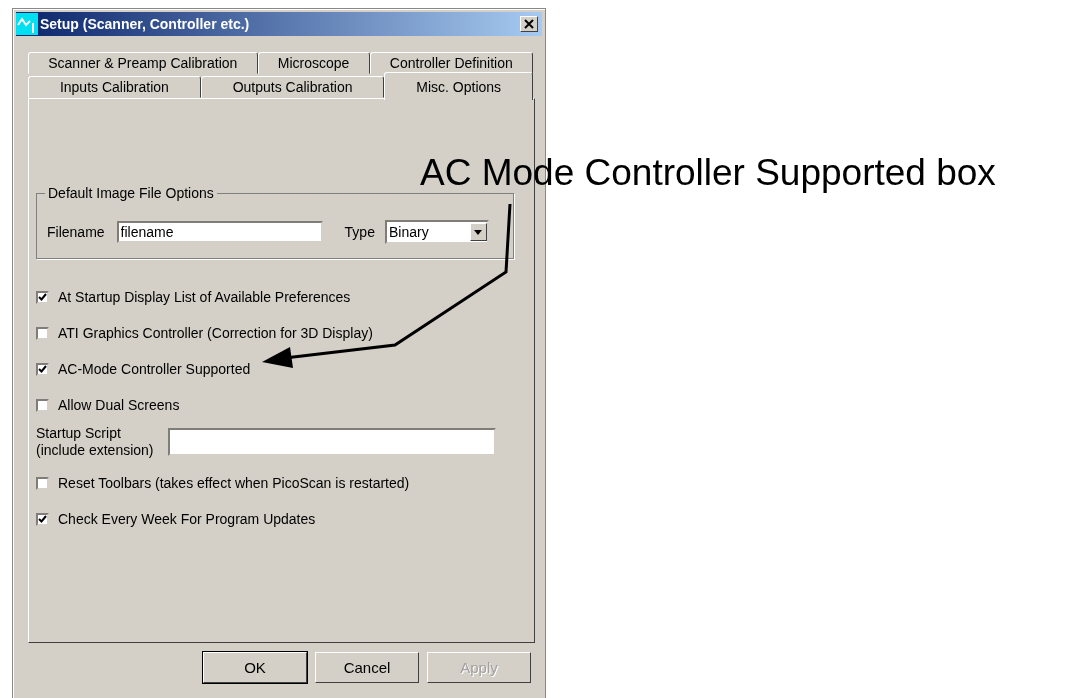  What do you see at coordinates (95, 442) in the screenshot?
I see `field-label: Startup Script (include extension)` at bounding box center [95, 442].